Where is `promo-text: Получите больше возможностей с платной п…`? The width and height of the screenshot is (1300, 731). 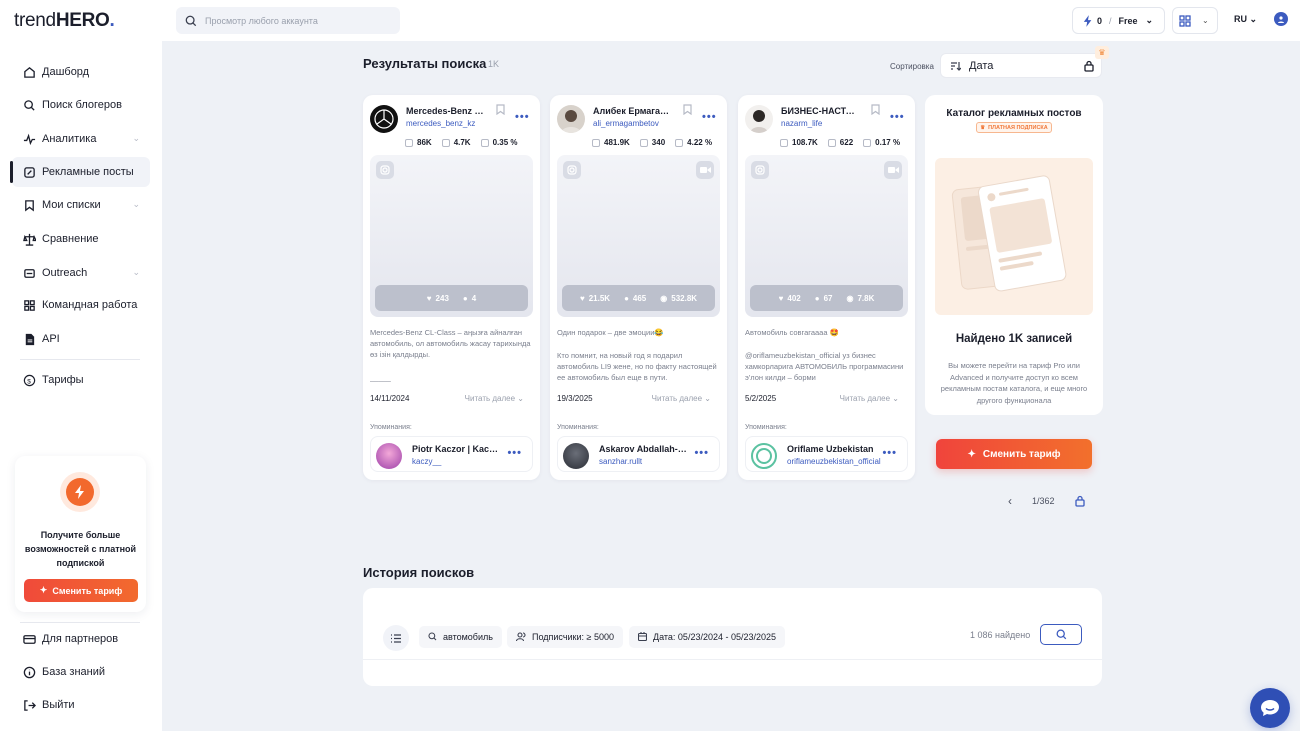 promo-text: Получите больше возможностей с платной п… is located at coordinates (80, 549).